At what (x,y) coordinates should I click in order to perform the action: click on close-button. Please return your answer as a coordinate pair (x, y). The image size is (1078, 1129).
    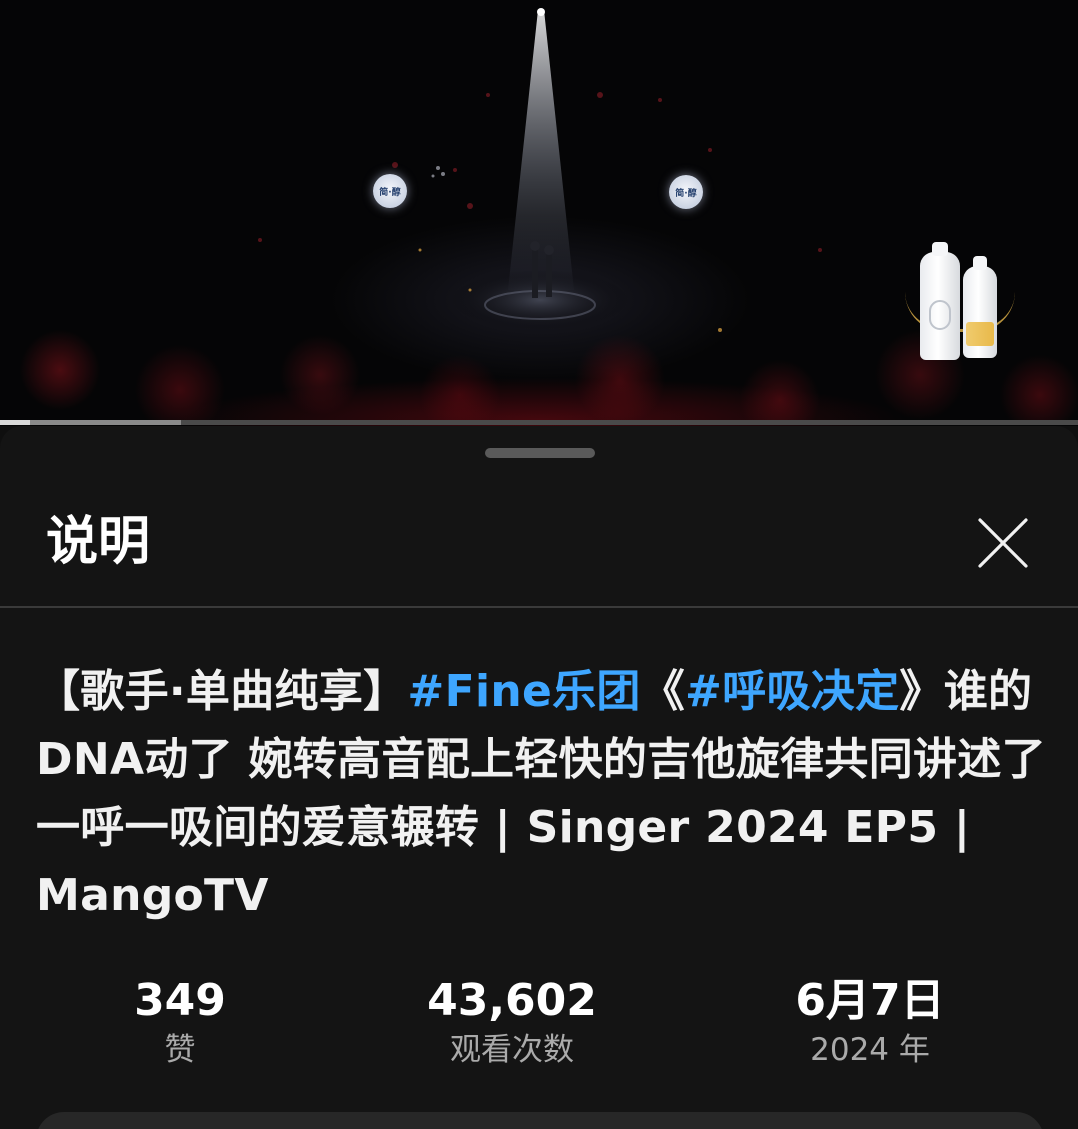
    Looking at the image, I should click on (1003, 543).